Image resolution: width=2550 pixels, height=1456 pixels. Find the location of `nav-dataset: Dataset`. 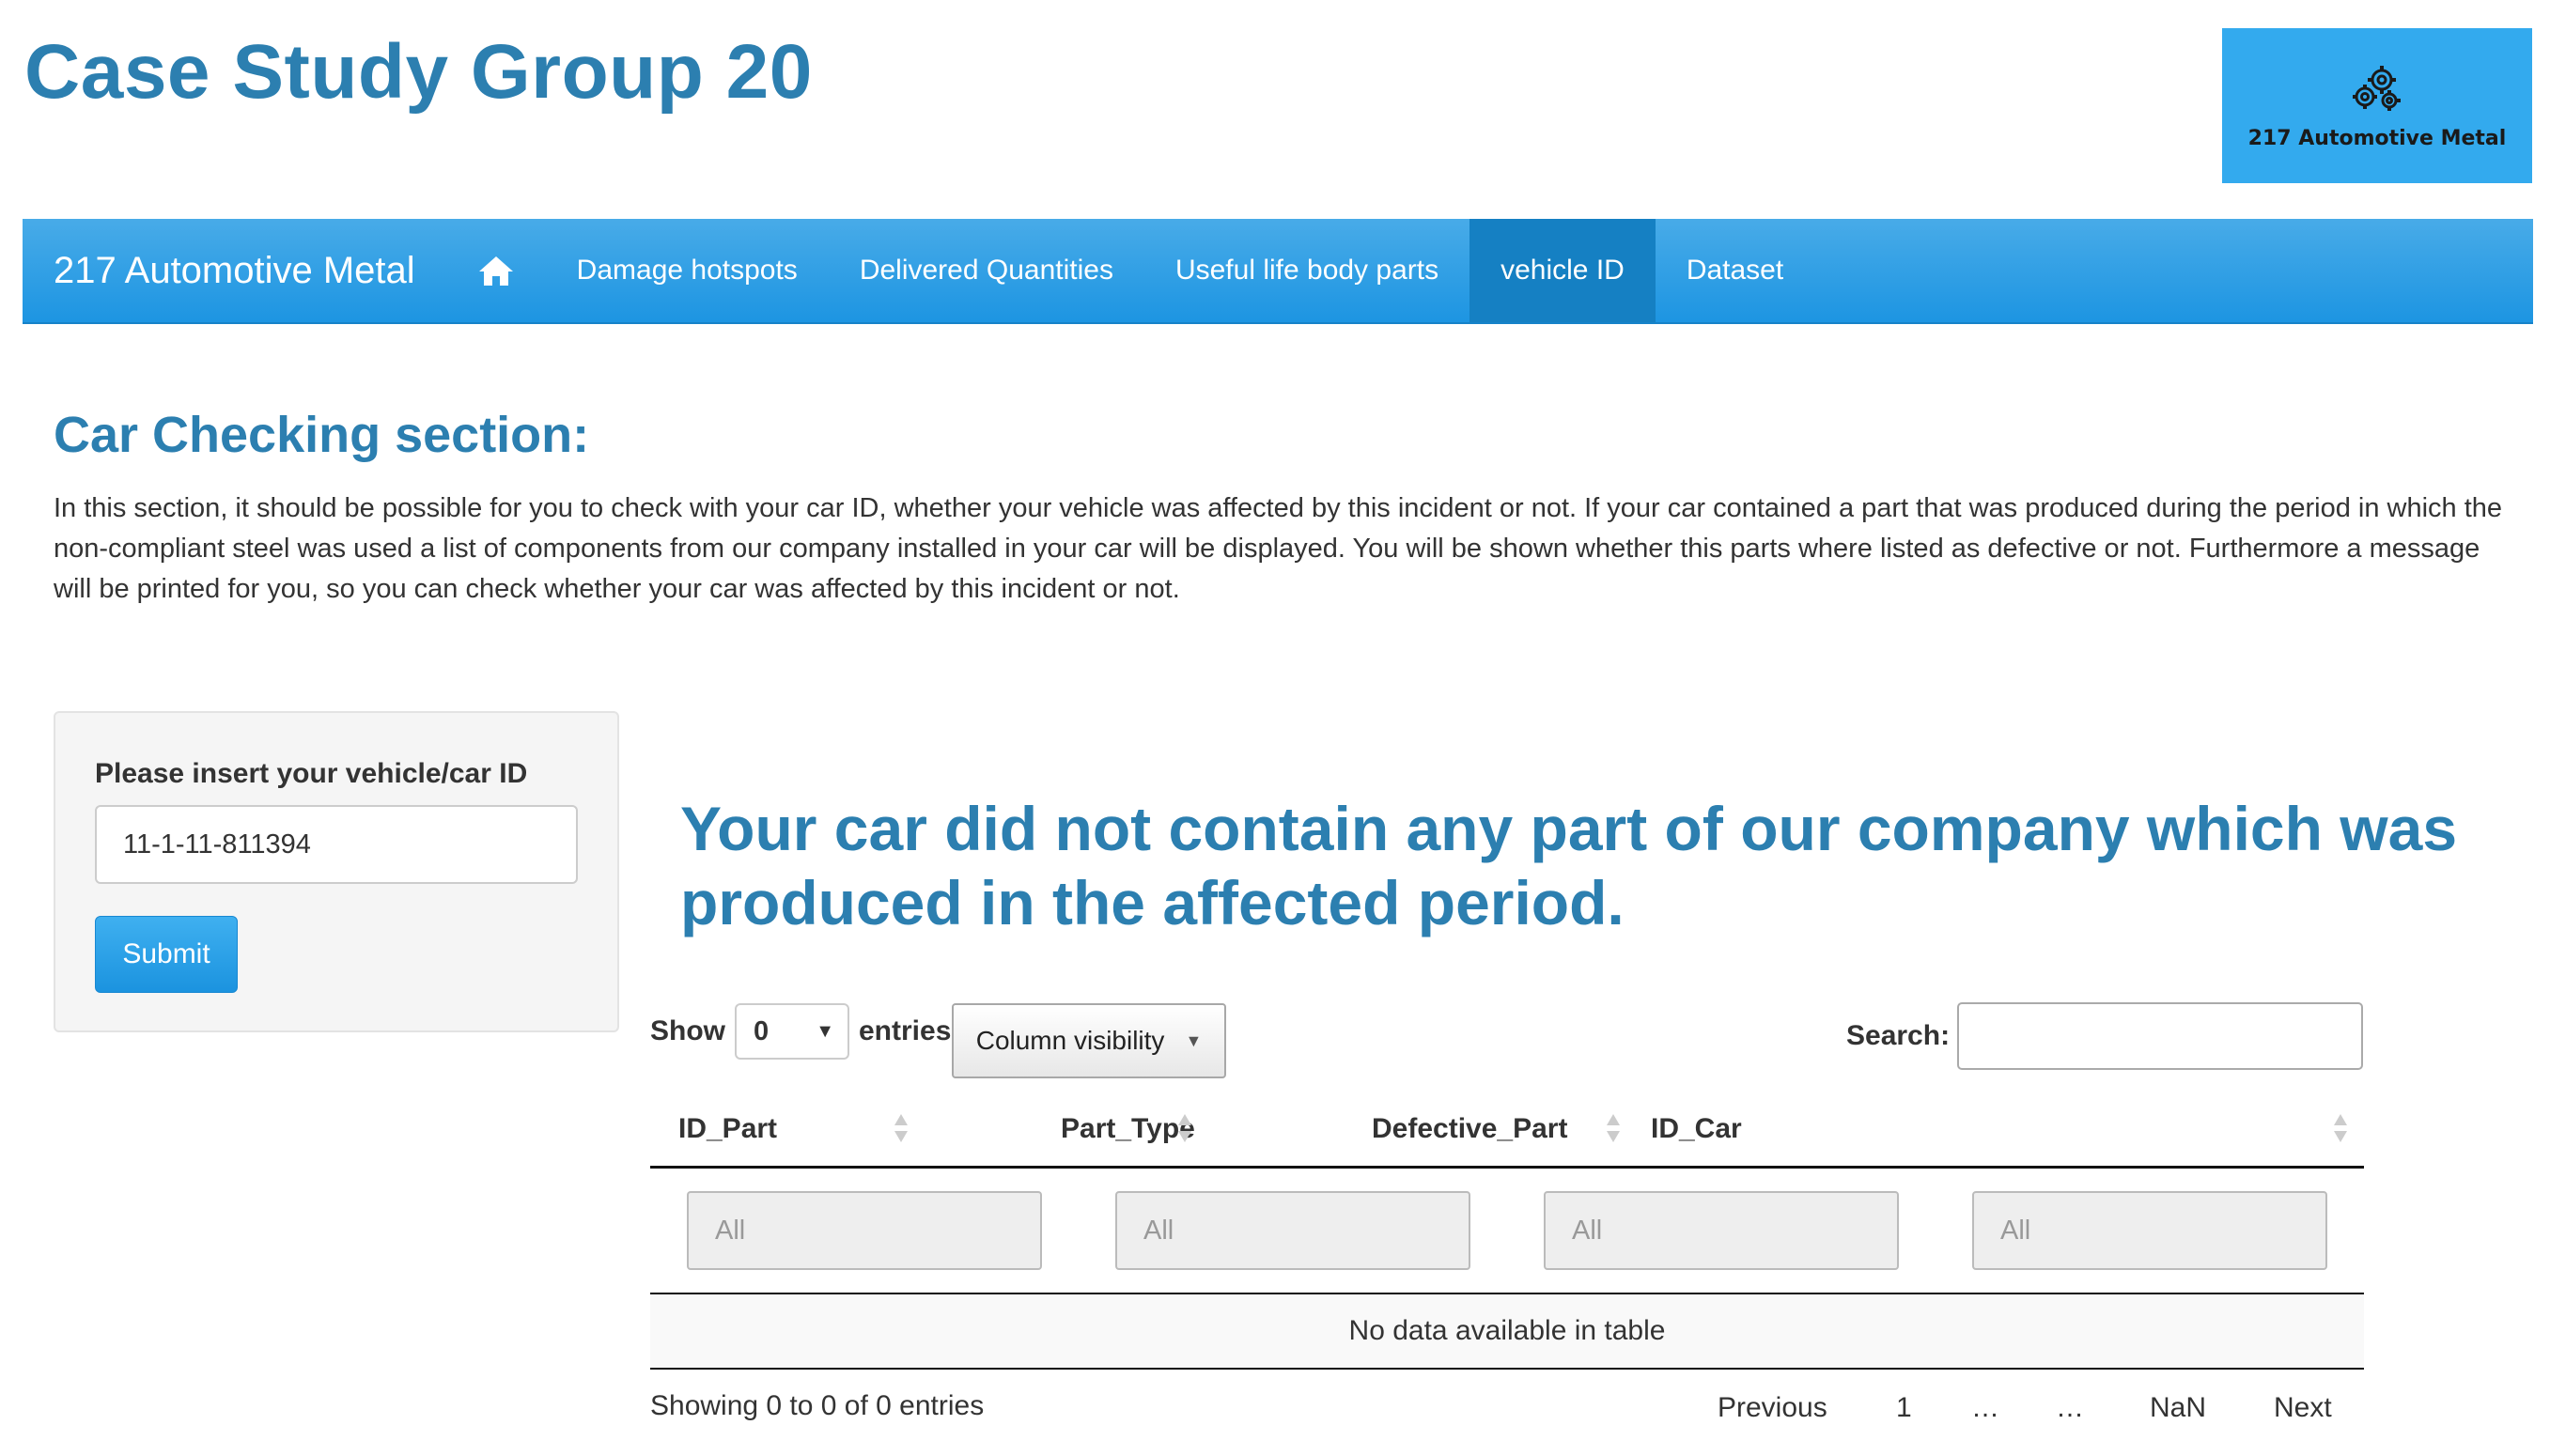

nav-dataset: Dataset is located at coordinates (1735, 270).